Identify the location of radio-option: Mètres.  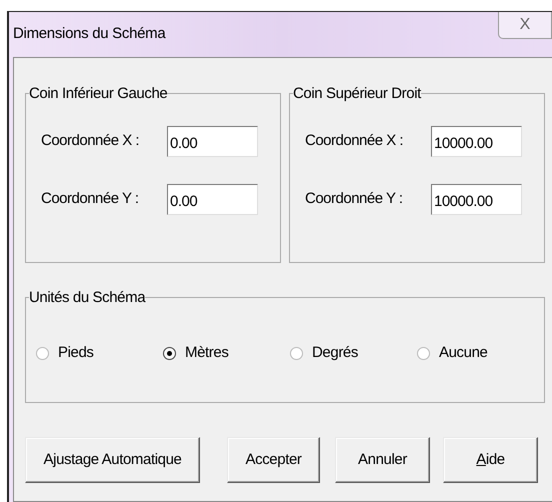
(226, 353).